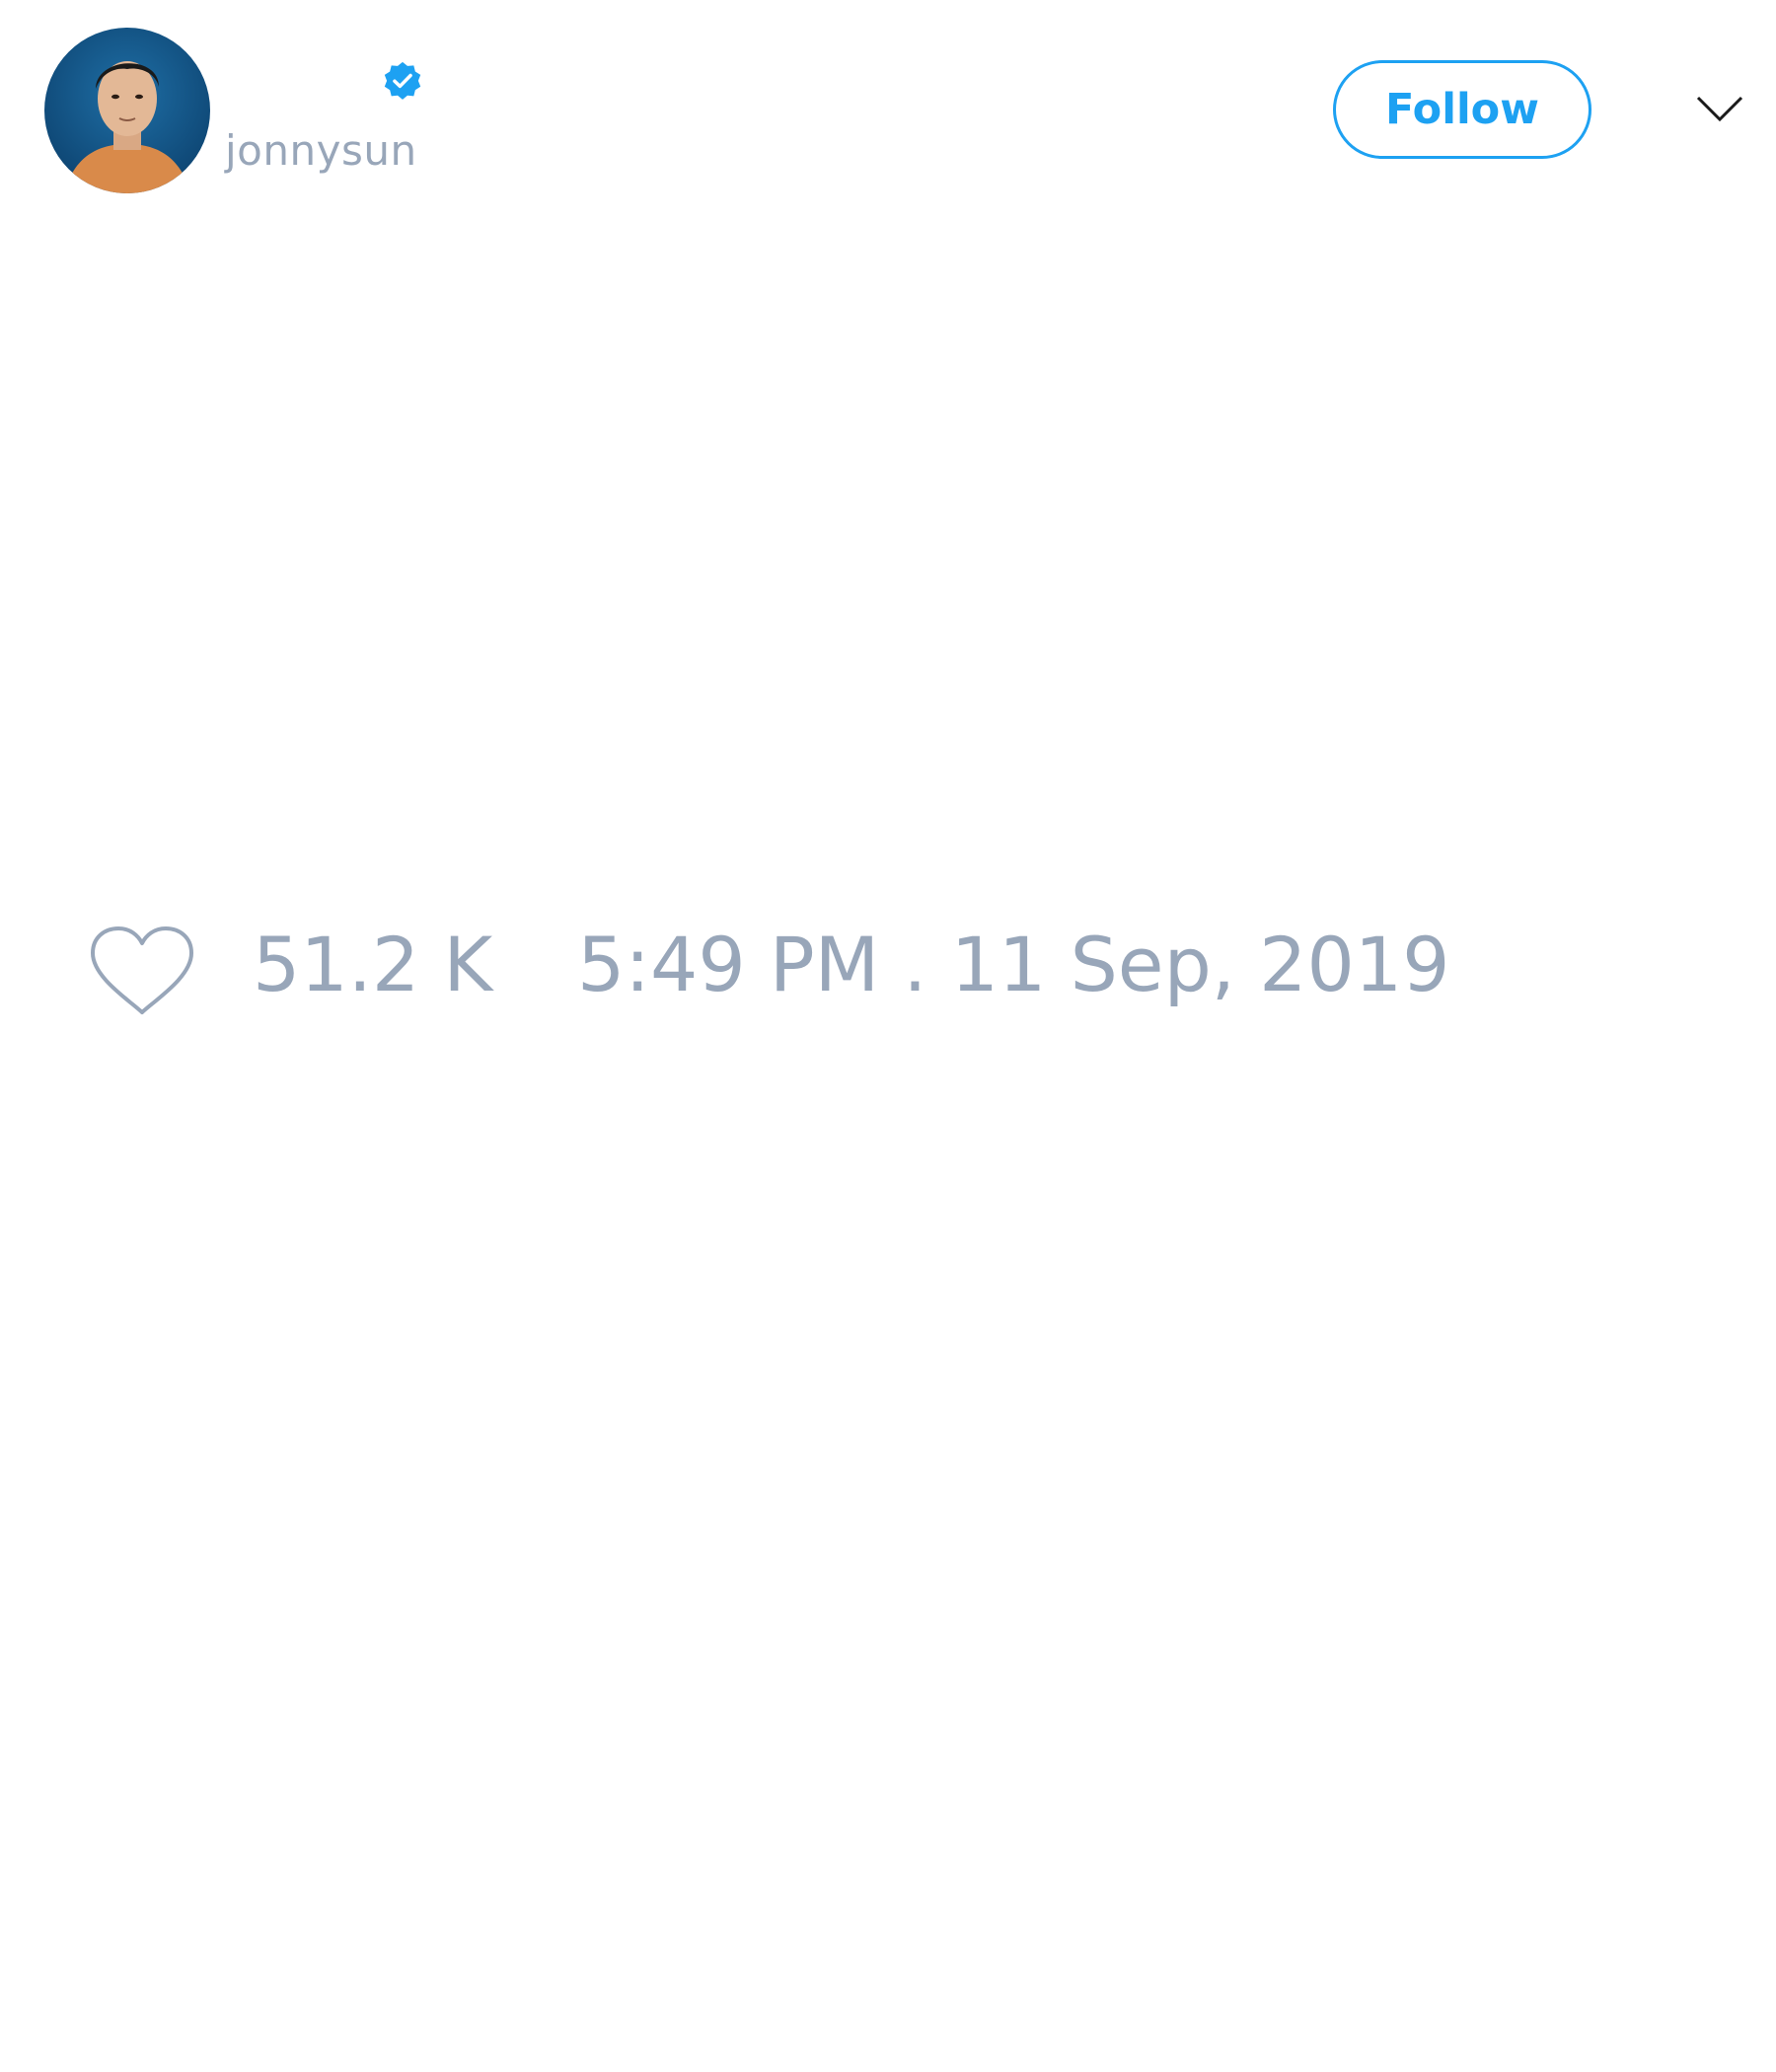 This screenshot has width=1776, height=2072. What do you see at coordinates (1720, 109) in the screenshot?
I see `chevron-down-icon` at bounding box center [1720, 109].